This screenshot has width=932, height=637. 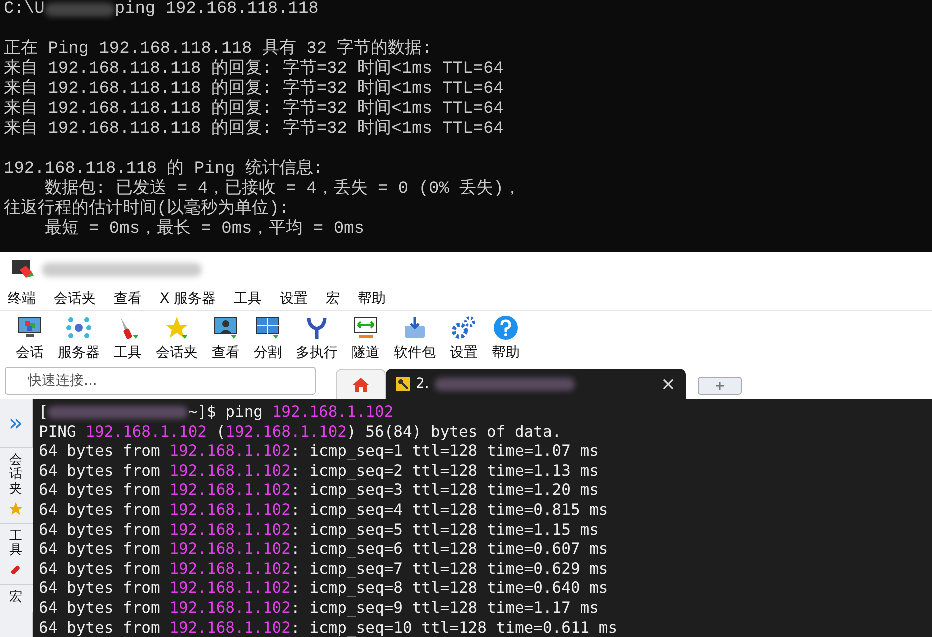 What do you see at coordinates (164, 169) in the screenshot?
I see `console-line: 192.168.118.118 的 Ping 统计信息:` at bounding box center [164, 169].